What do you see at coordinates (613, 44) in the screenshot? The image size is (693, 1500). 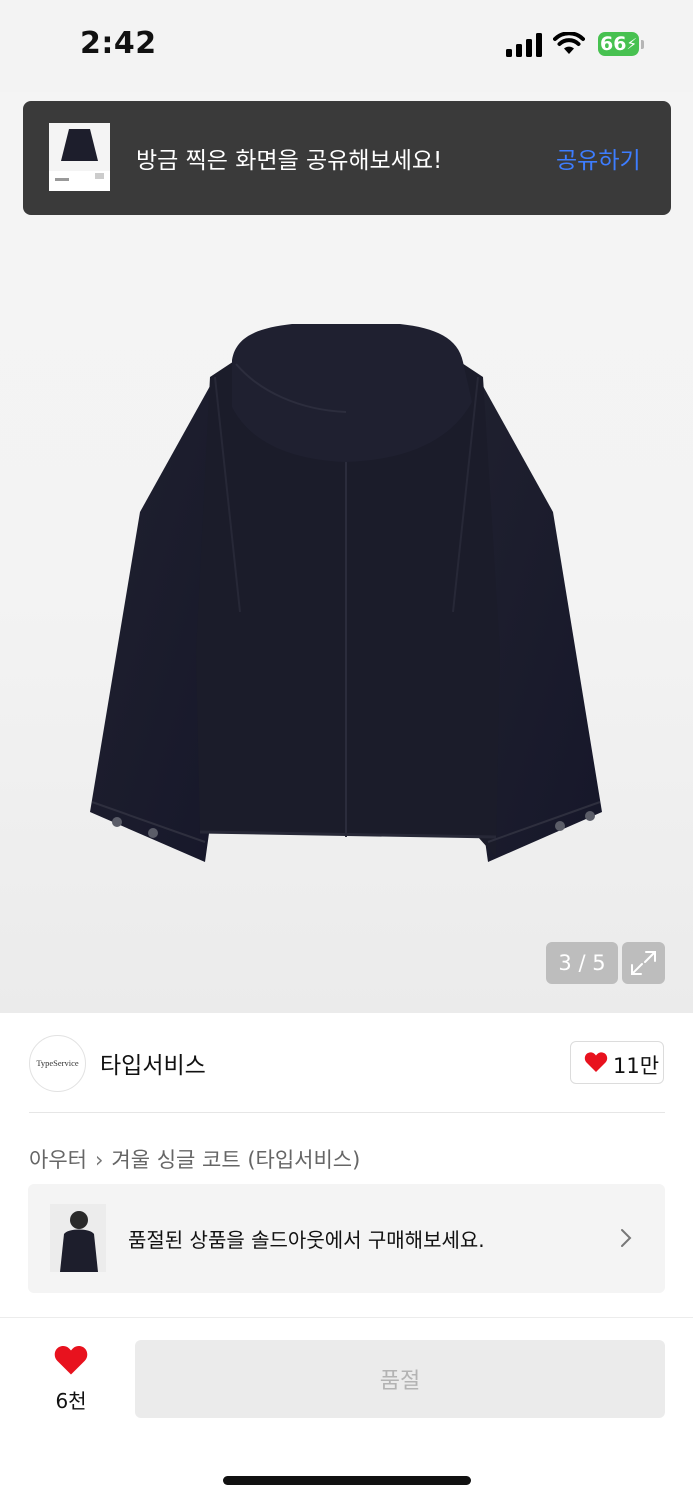 I see `battery-level: 66` at bounding box center [613, 44].